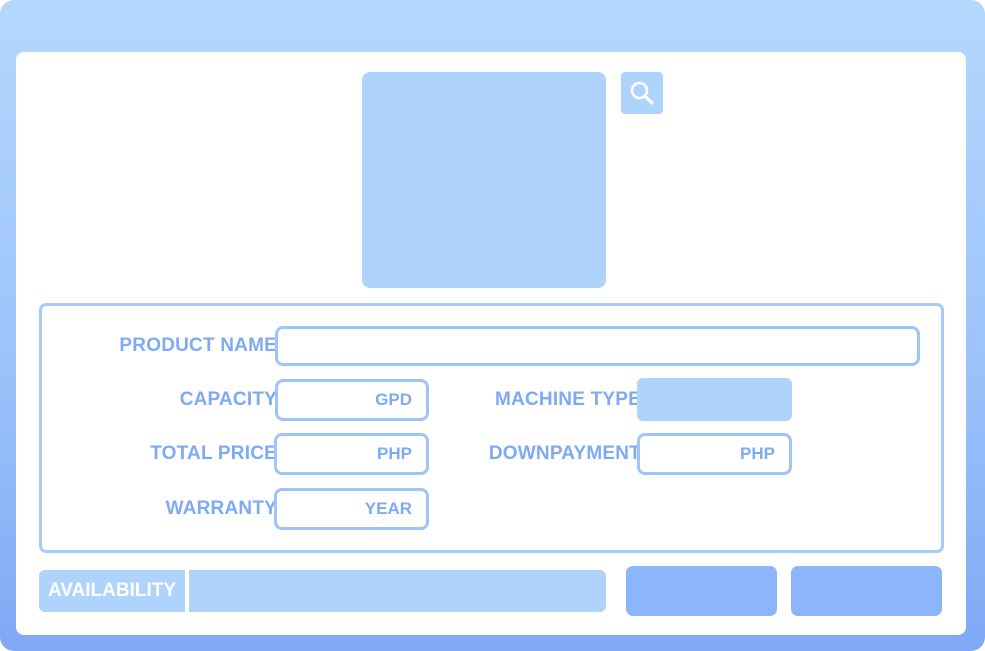 The height and width of the screenshot is (651, 985). Describe the element at coordinates (388, 508) in the screenshot. I see `warranty-unit: YEAR` at that location.